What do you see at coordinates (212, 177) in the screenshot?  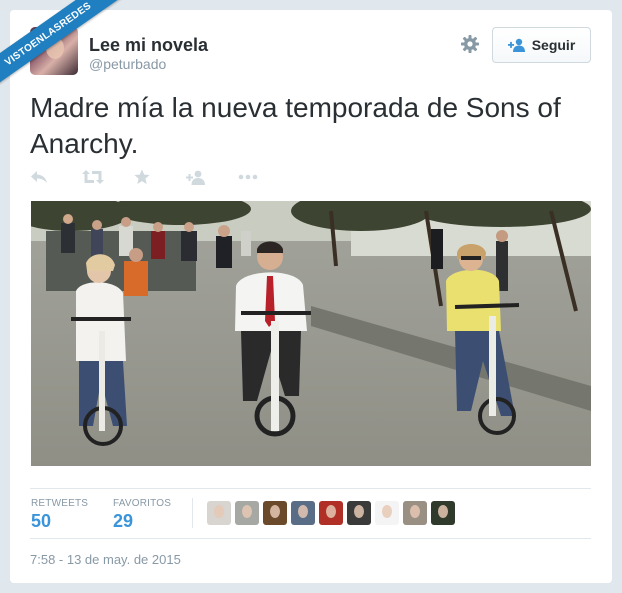 I see `follow-action-button` at bounding box center [212, 177].